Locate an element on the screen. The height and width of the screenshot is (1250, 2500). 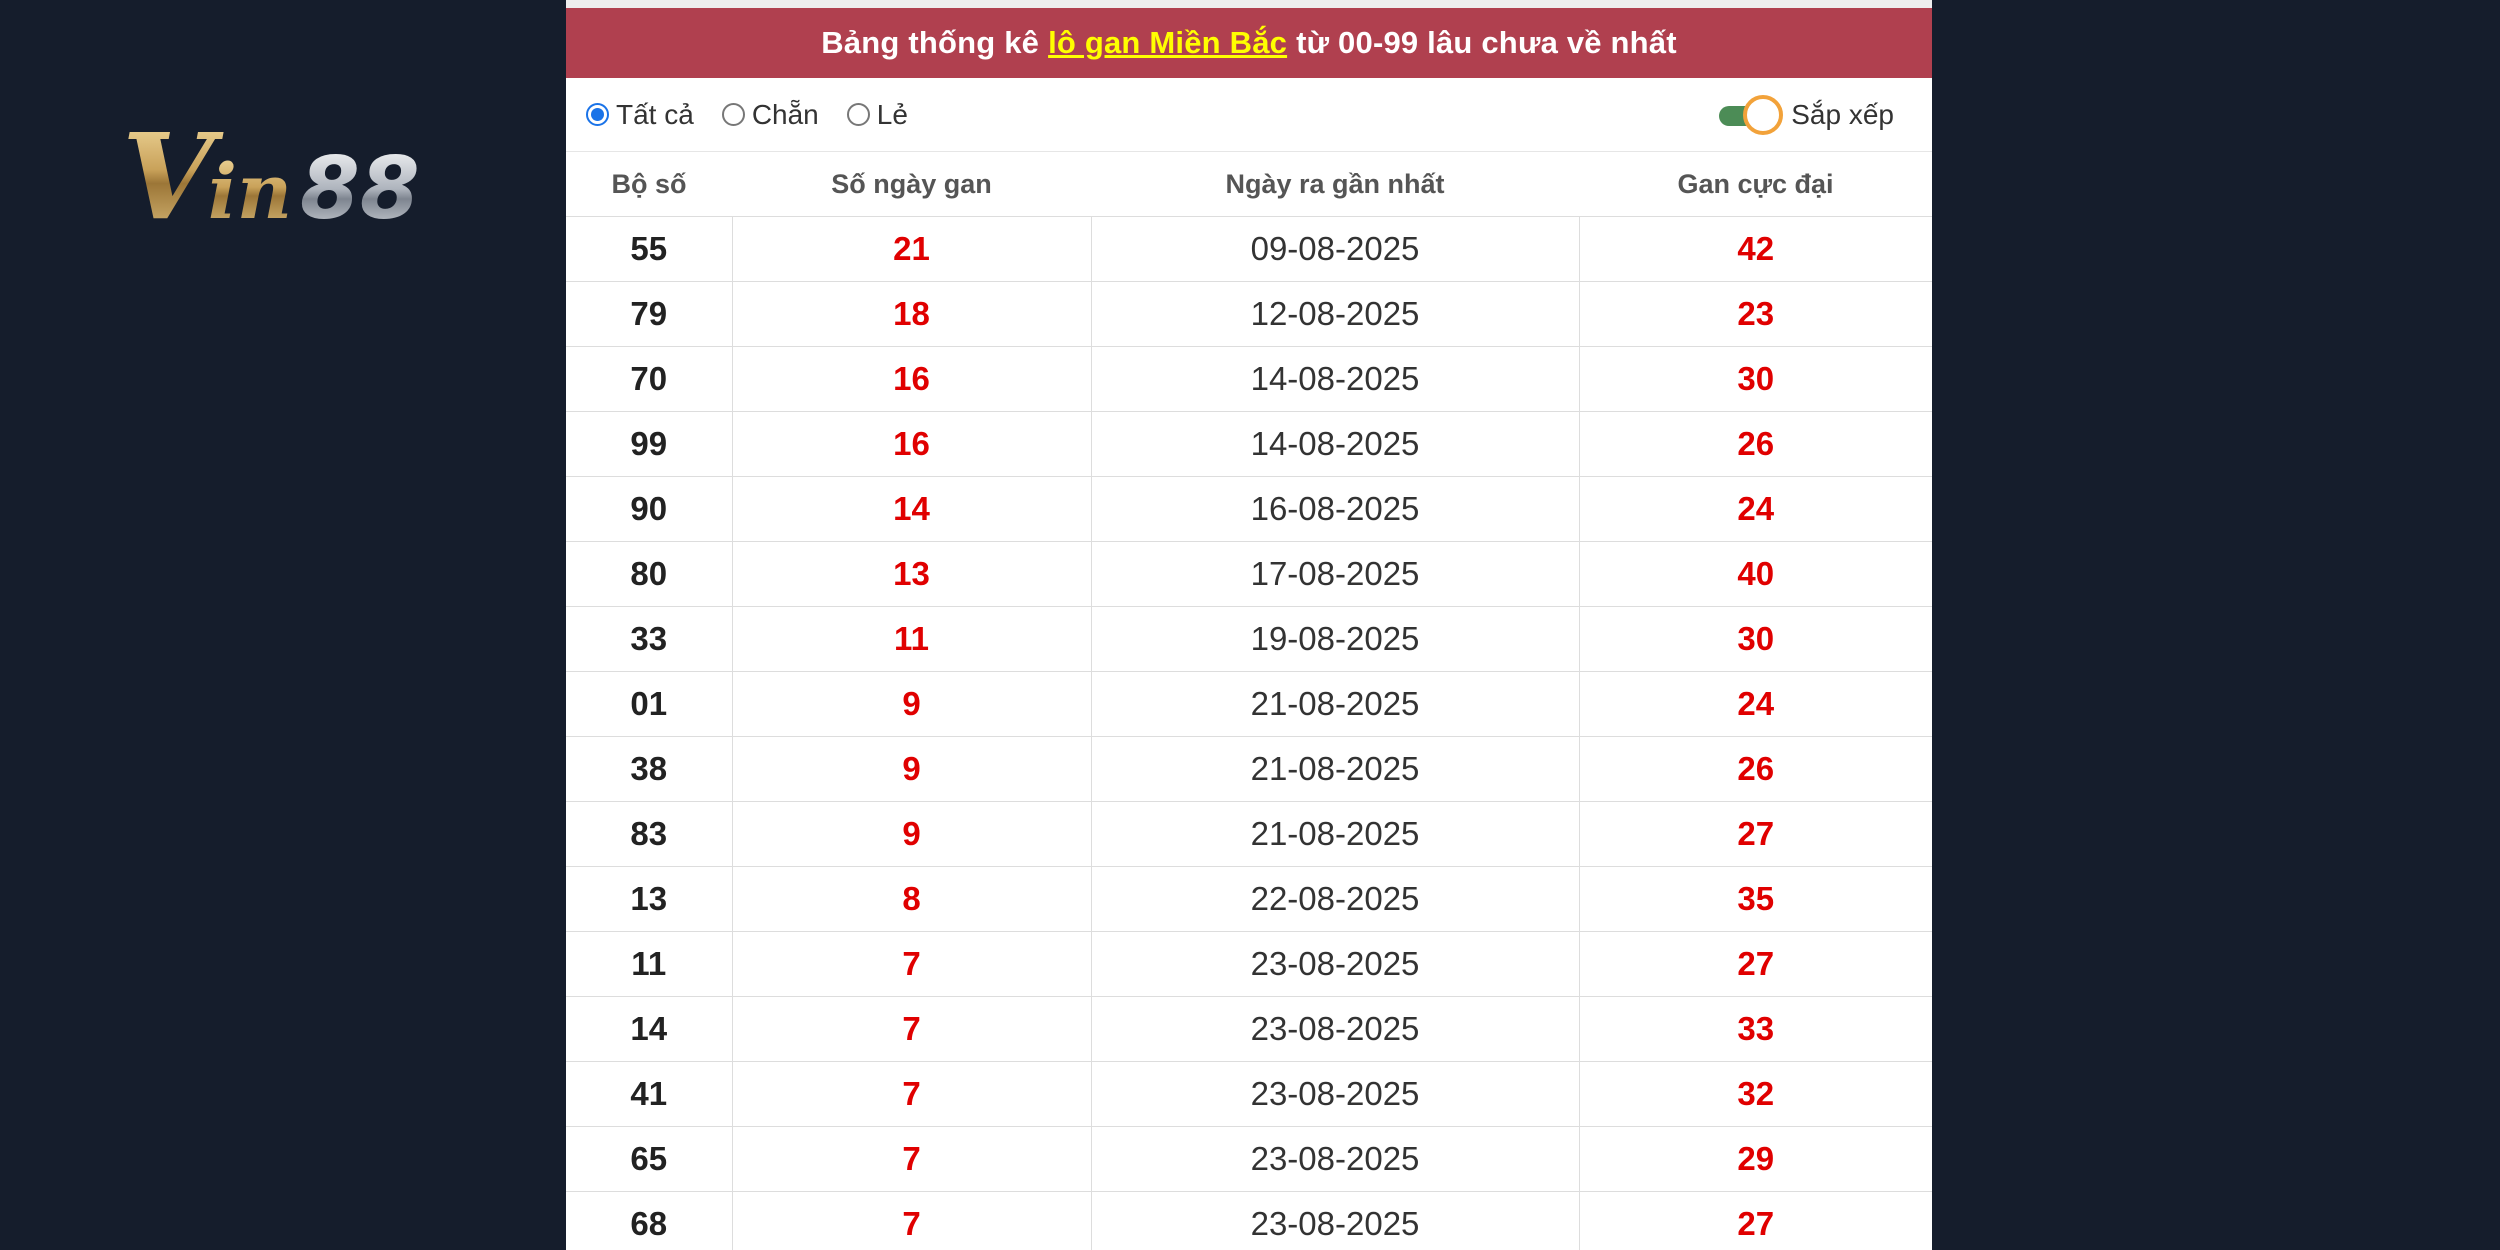
sort-label: Sắp xếp is located at coordinates (1842, 114).